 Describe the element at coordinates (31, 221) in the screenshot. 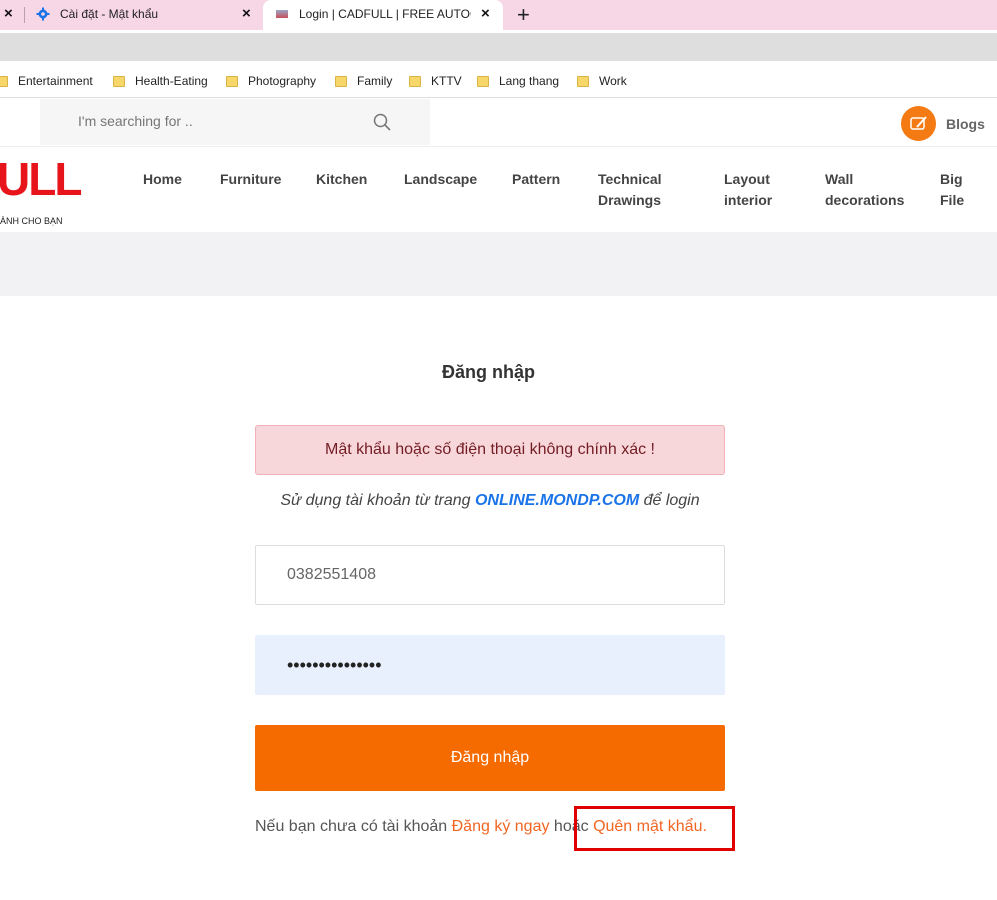

I see `logo-tagline: ÀNH CHO BẠN` at that location.